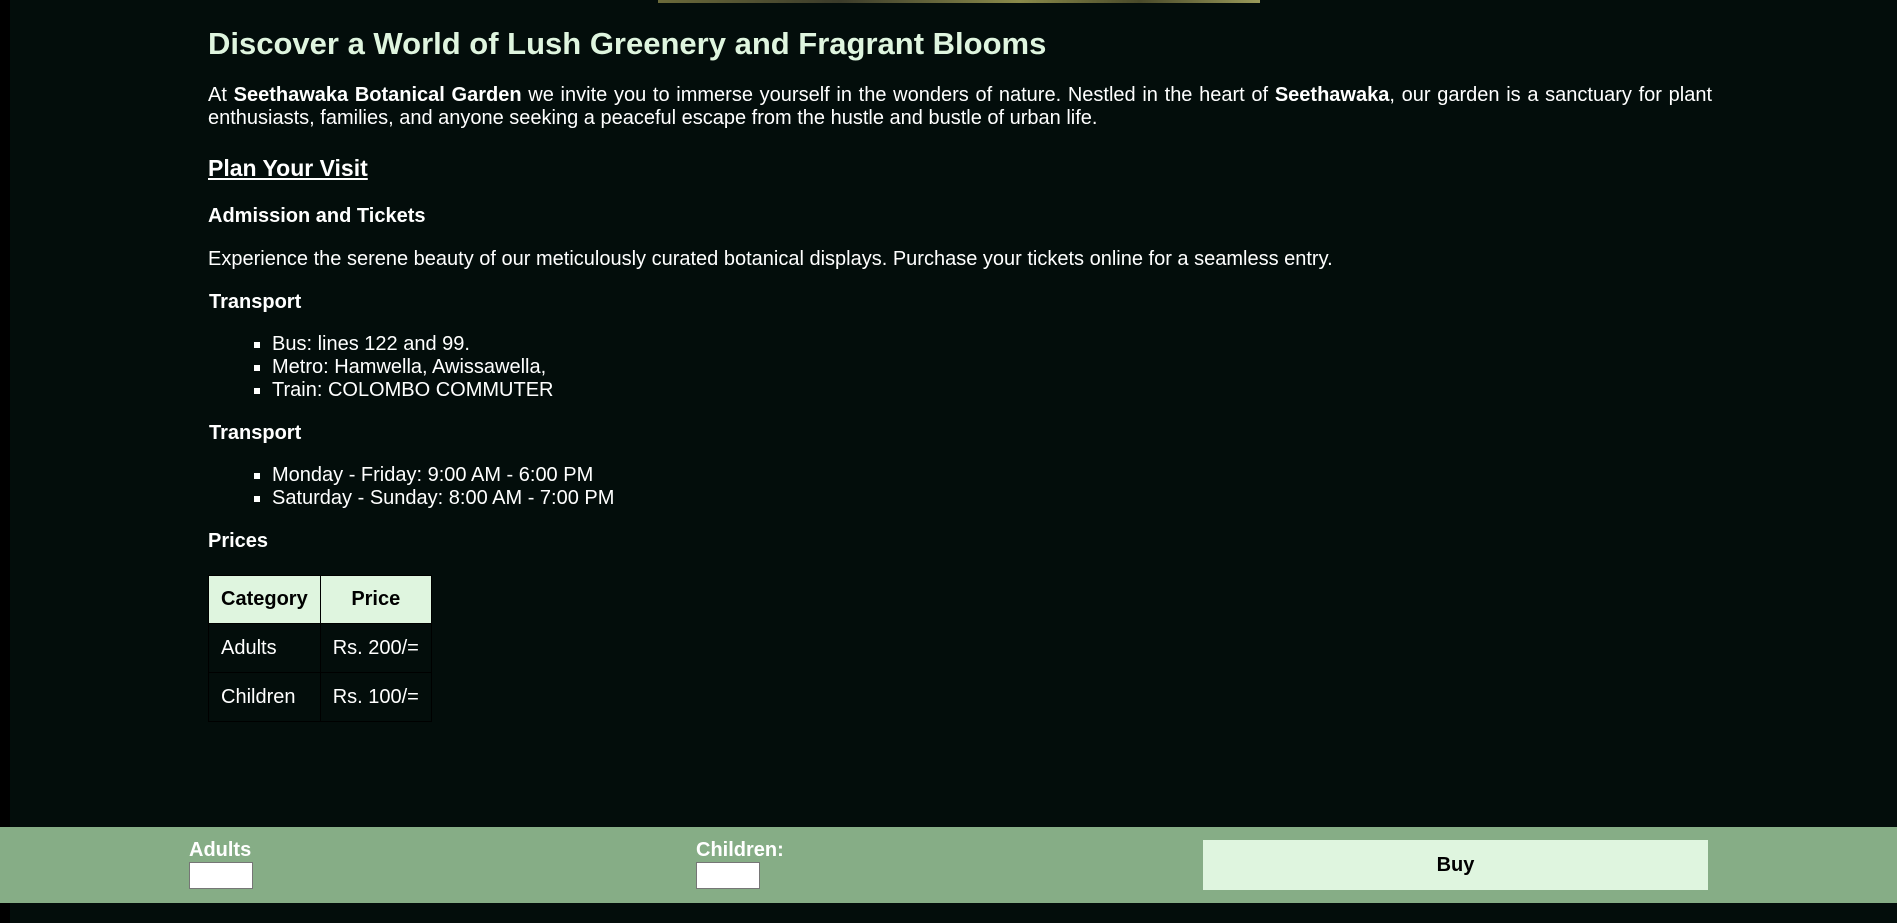 The height and width of the screenshot is (923, 1897). What do you see at coordinates (377, 95) in the screenshot?
I see `garden-name: Seethawaka Botanical Garden` at bounding box center [377, 95].